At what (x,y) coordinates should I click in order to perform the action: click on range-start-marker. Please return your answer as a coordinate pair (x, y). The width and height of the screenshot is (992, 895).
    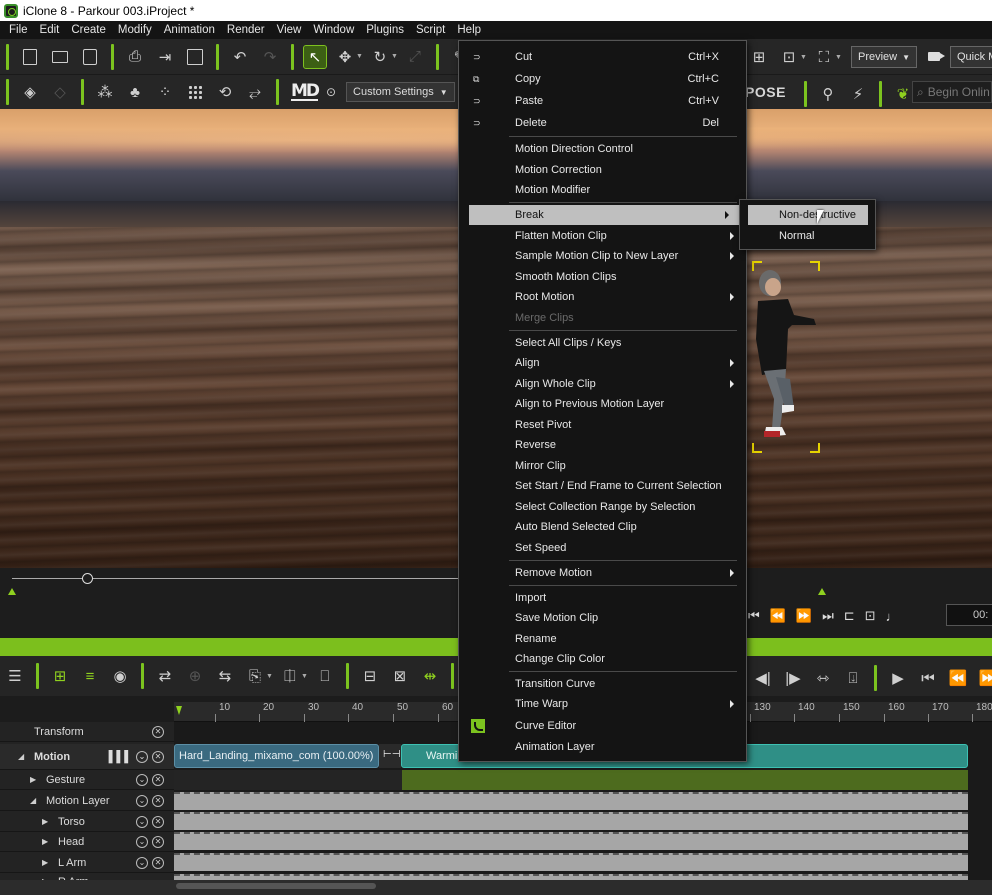
    Looking at the image, I should click on (12, 591).